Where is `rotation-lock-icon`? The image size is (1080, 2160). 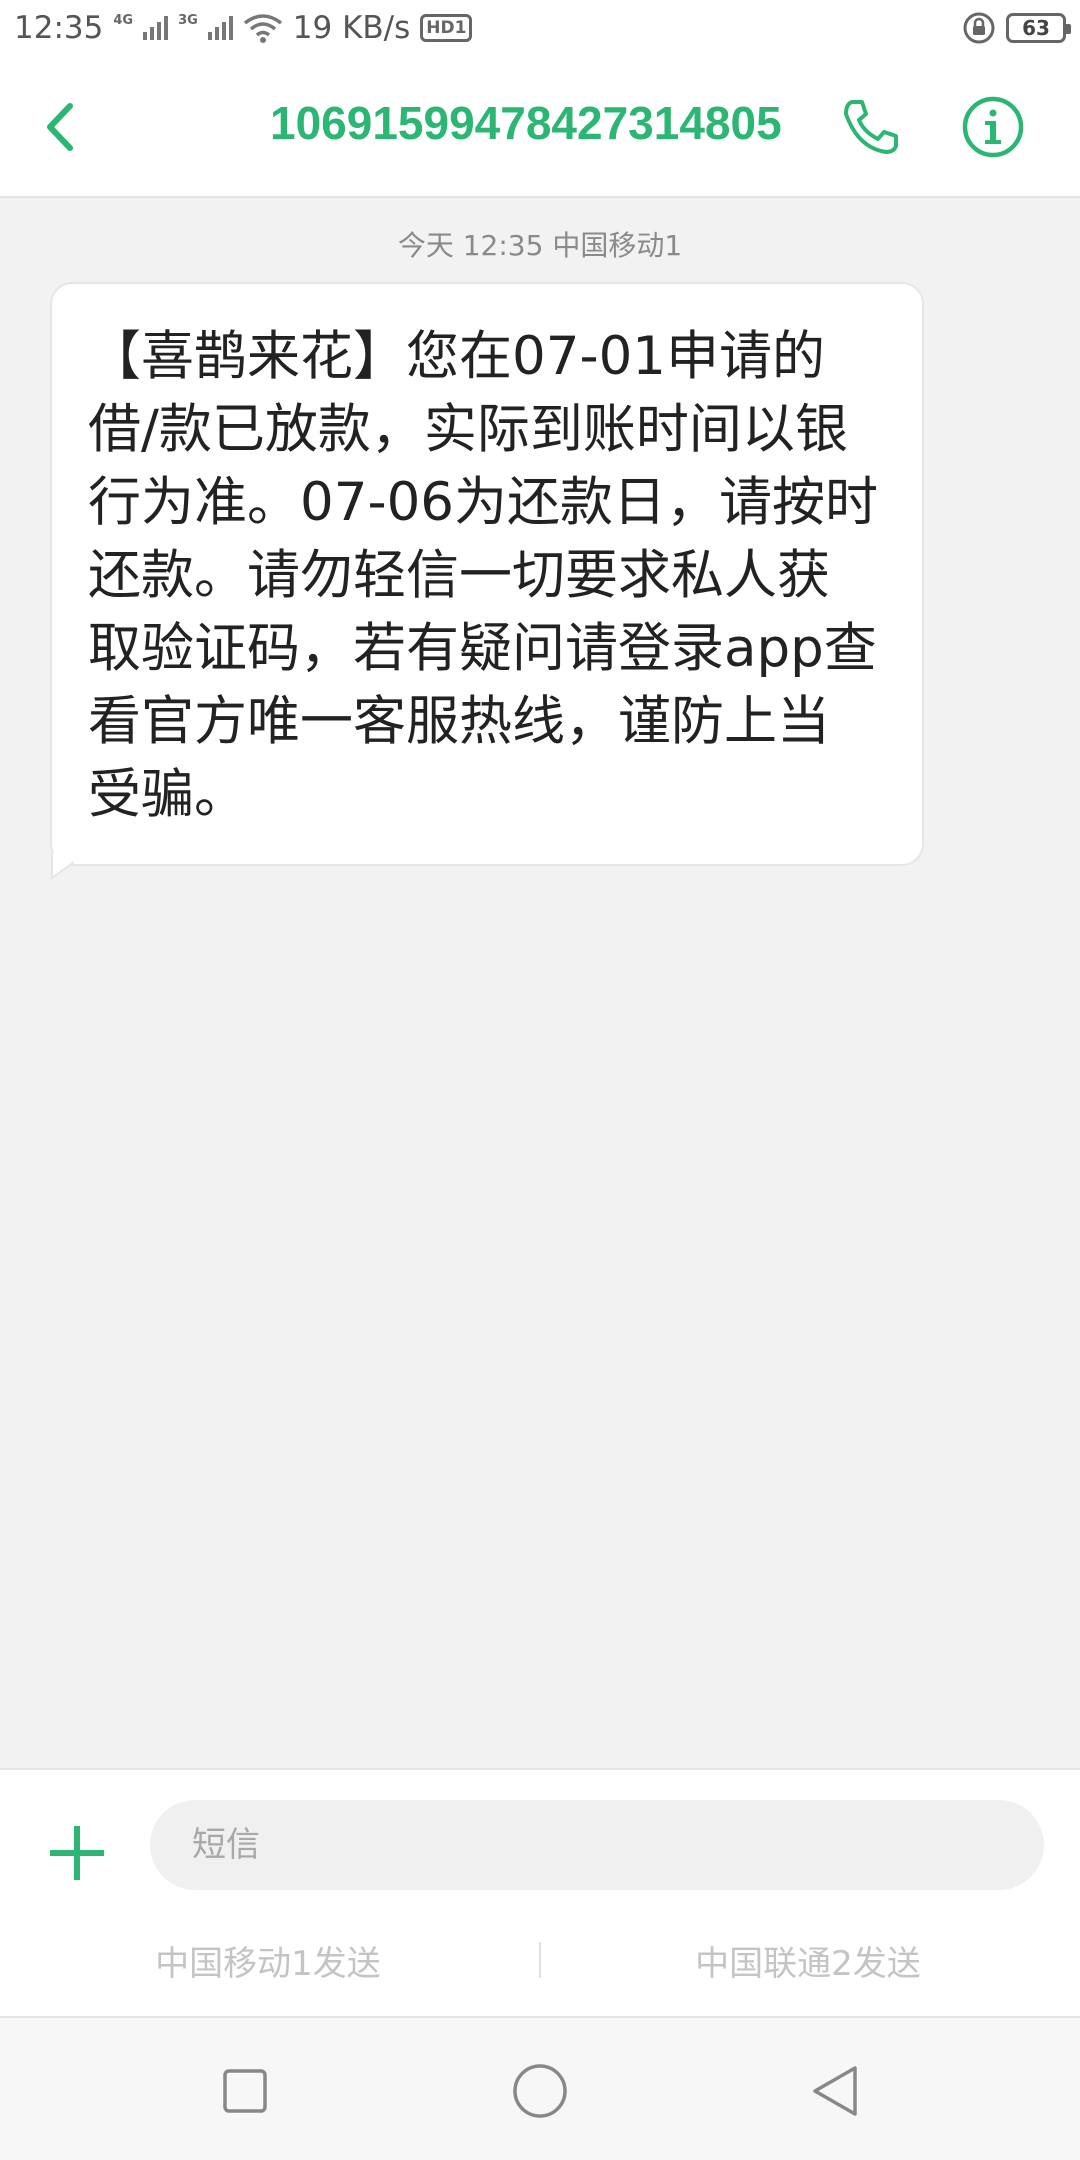
rotation-lock-icon is located at coordinates (979, 28).